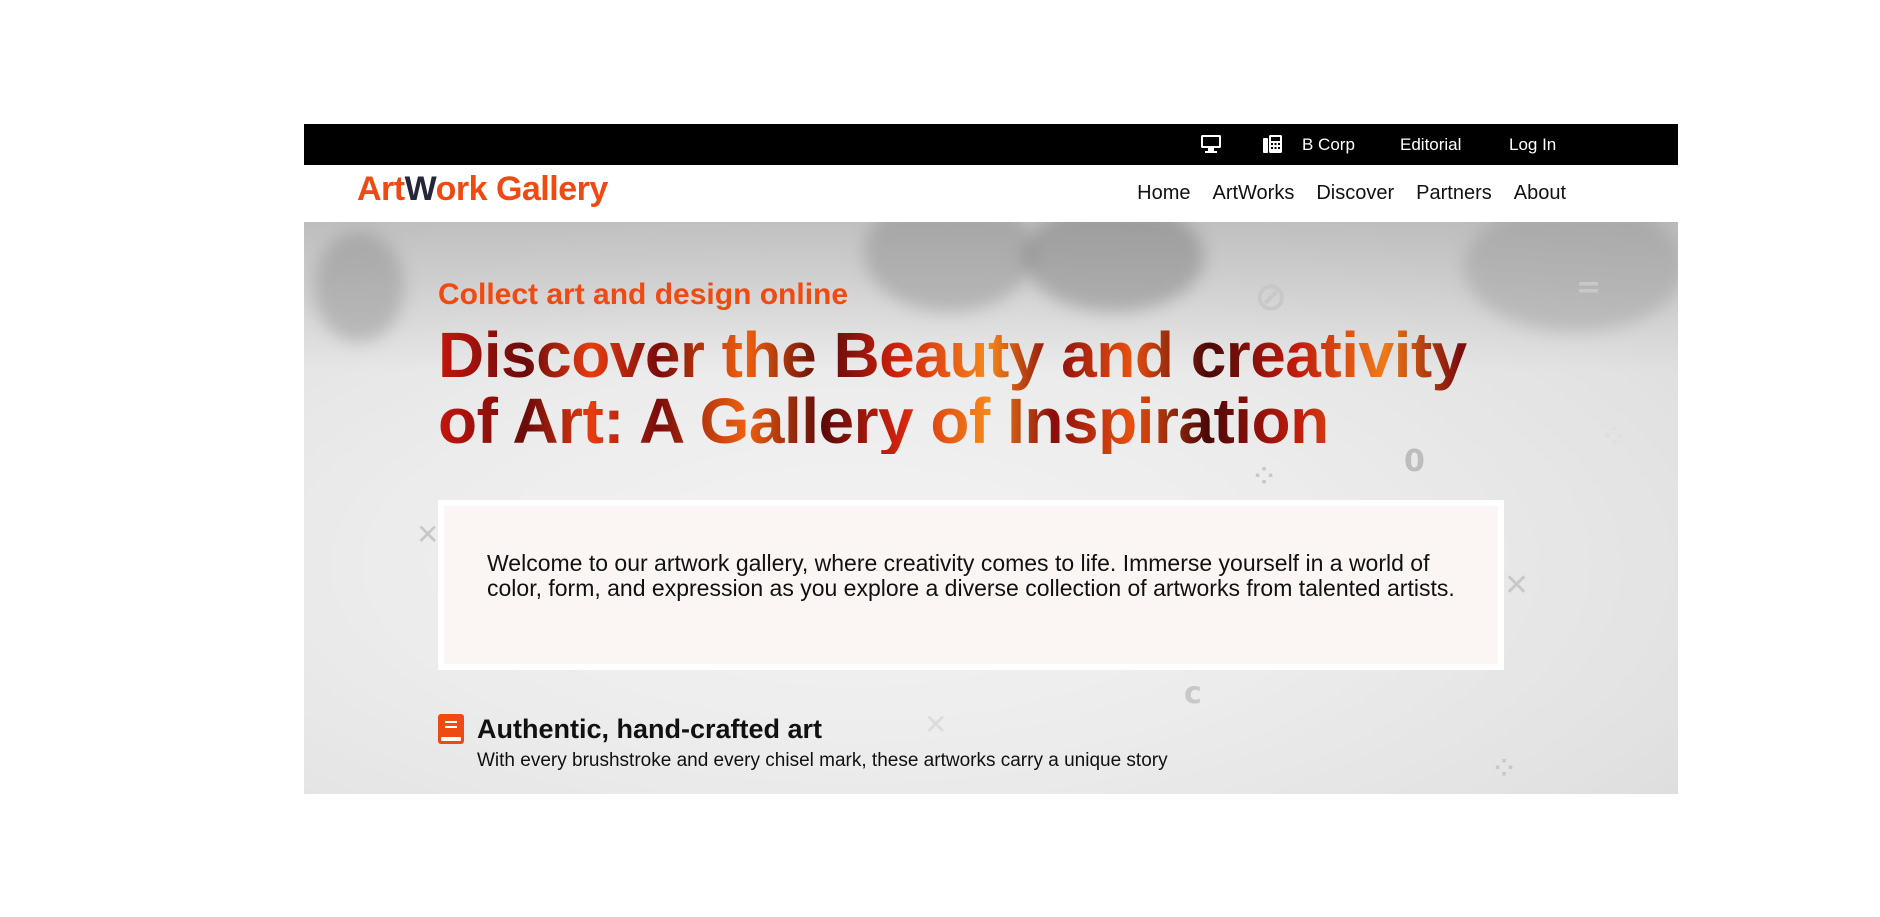 The width and height of the screenshot is (1880, 917). What do you see at coordinates (451, 729) in the screenshot?
I see `book-icon` at bounding box center [451, 729].